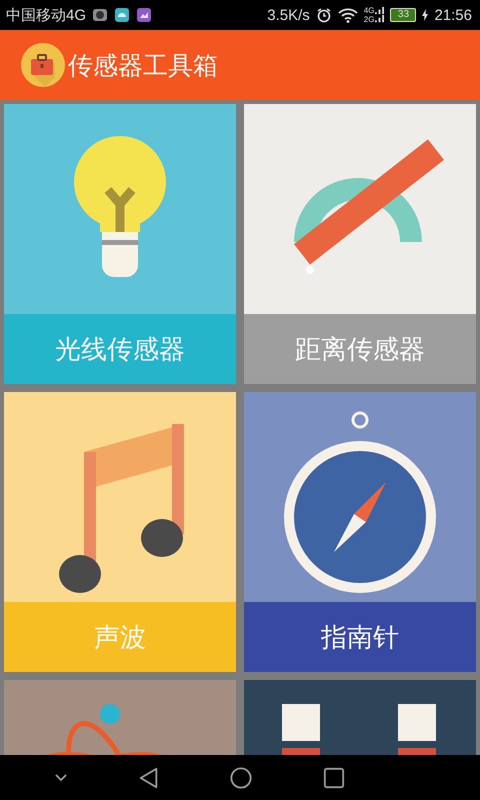 This screenshot has height=800, width=480. I want to click on home-icon, so click(241, 777).